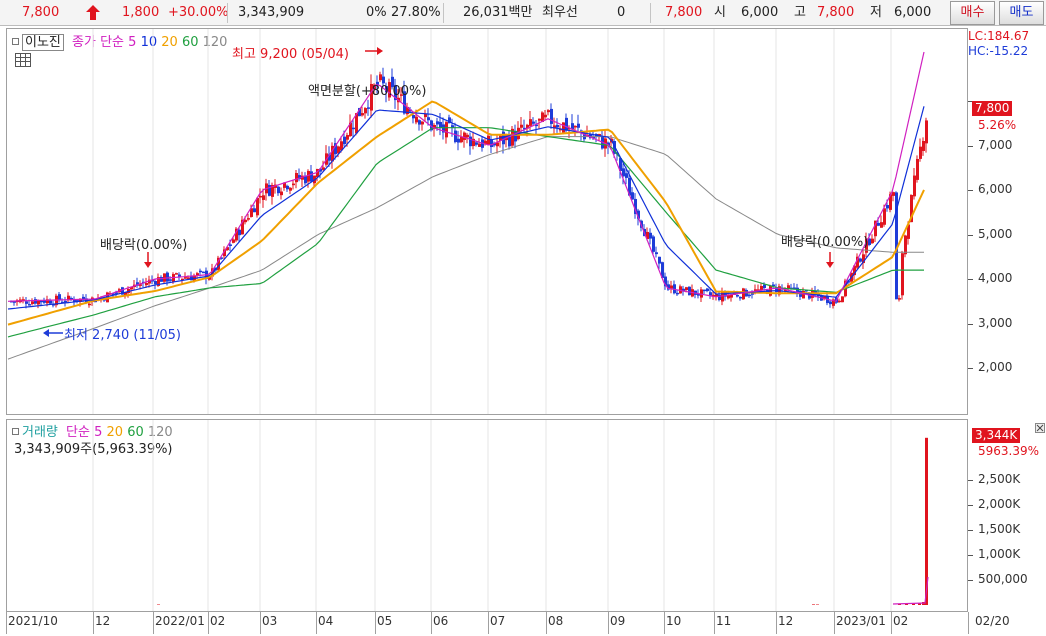  Describe the element at coordinates (326, 621) in the screenshot. I see `x-tick-label: 04` at that location.